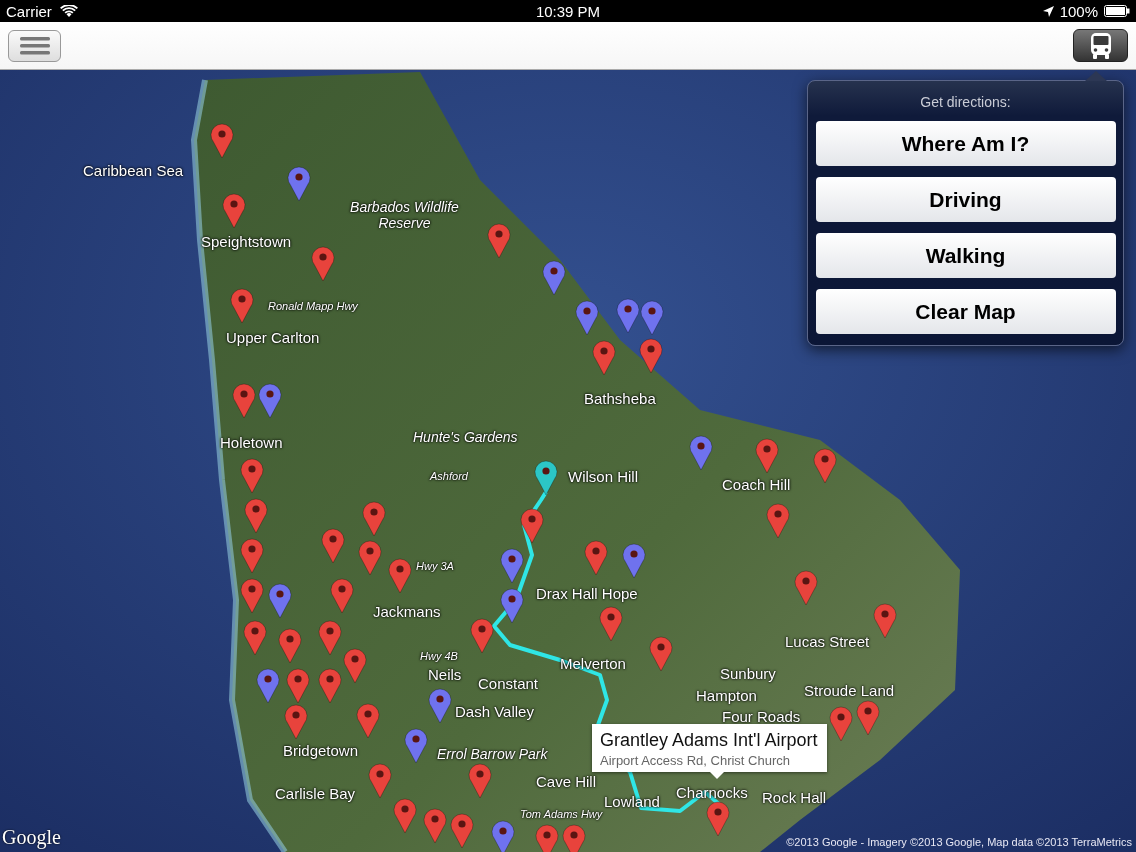  I want to click on place-label: Barbados Wildlife Reserve, so click(404, 215).